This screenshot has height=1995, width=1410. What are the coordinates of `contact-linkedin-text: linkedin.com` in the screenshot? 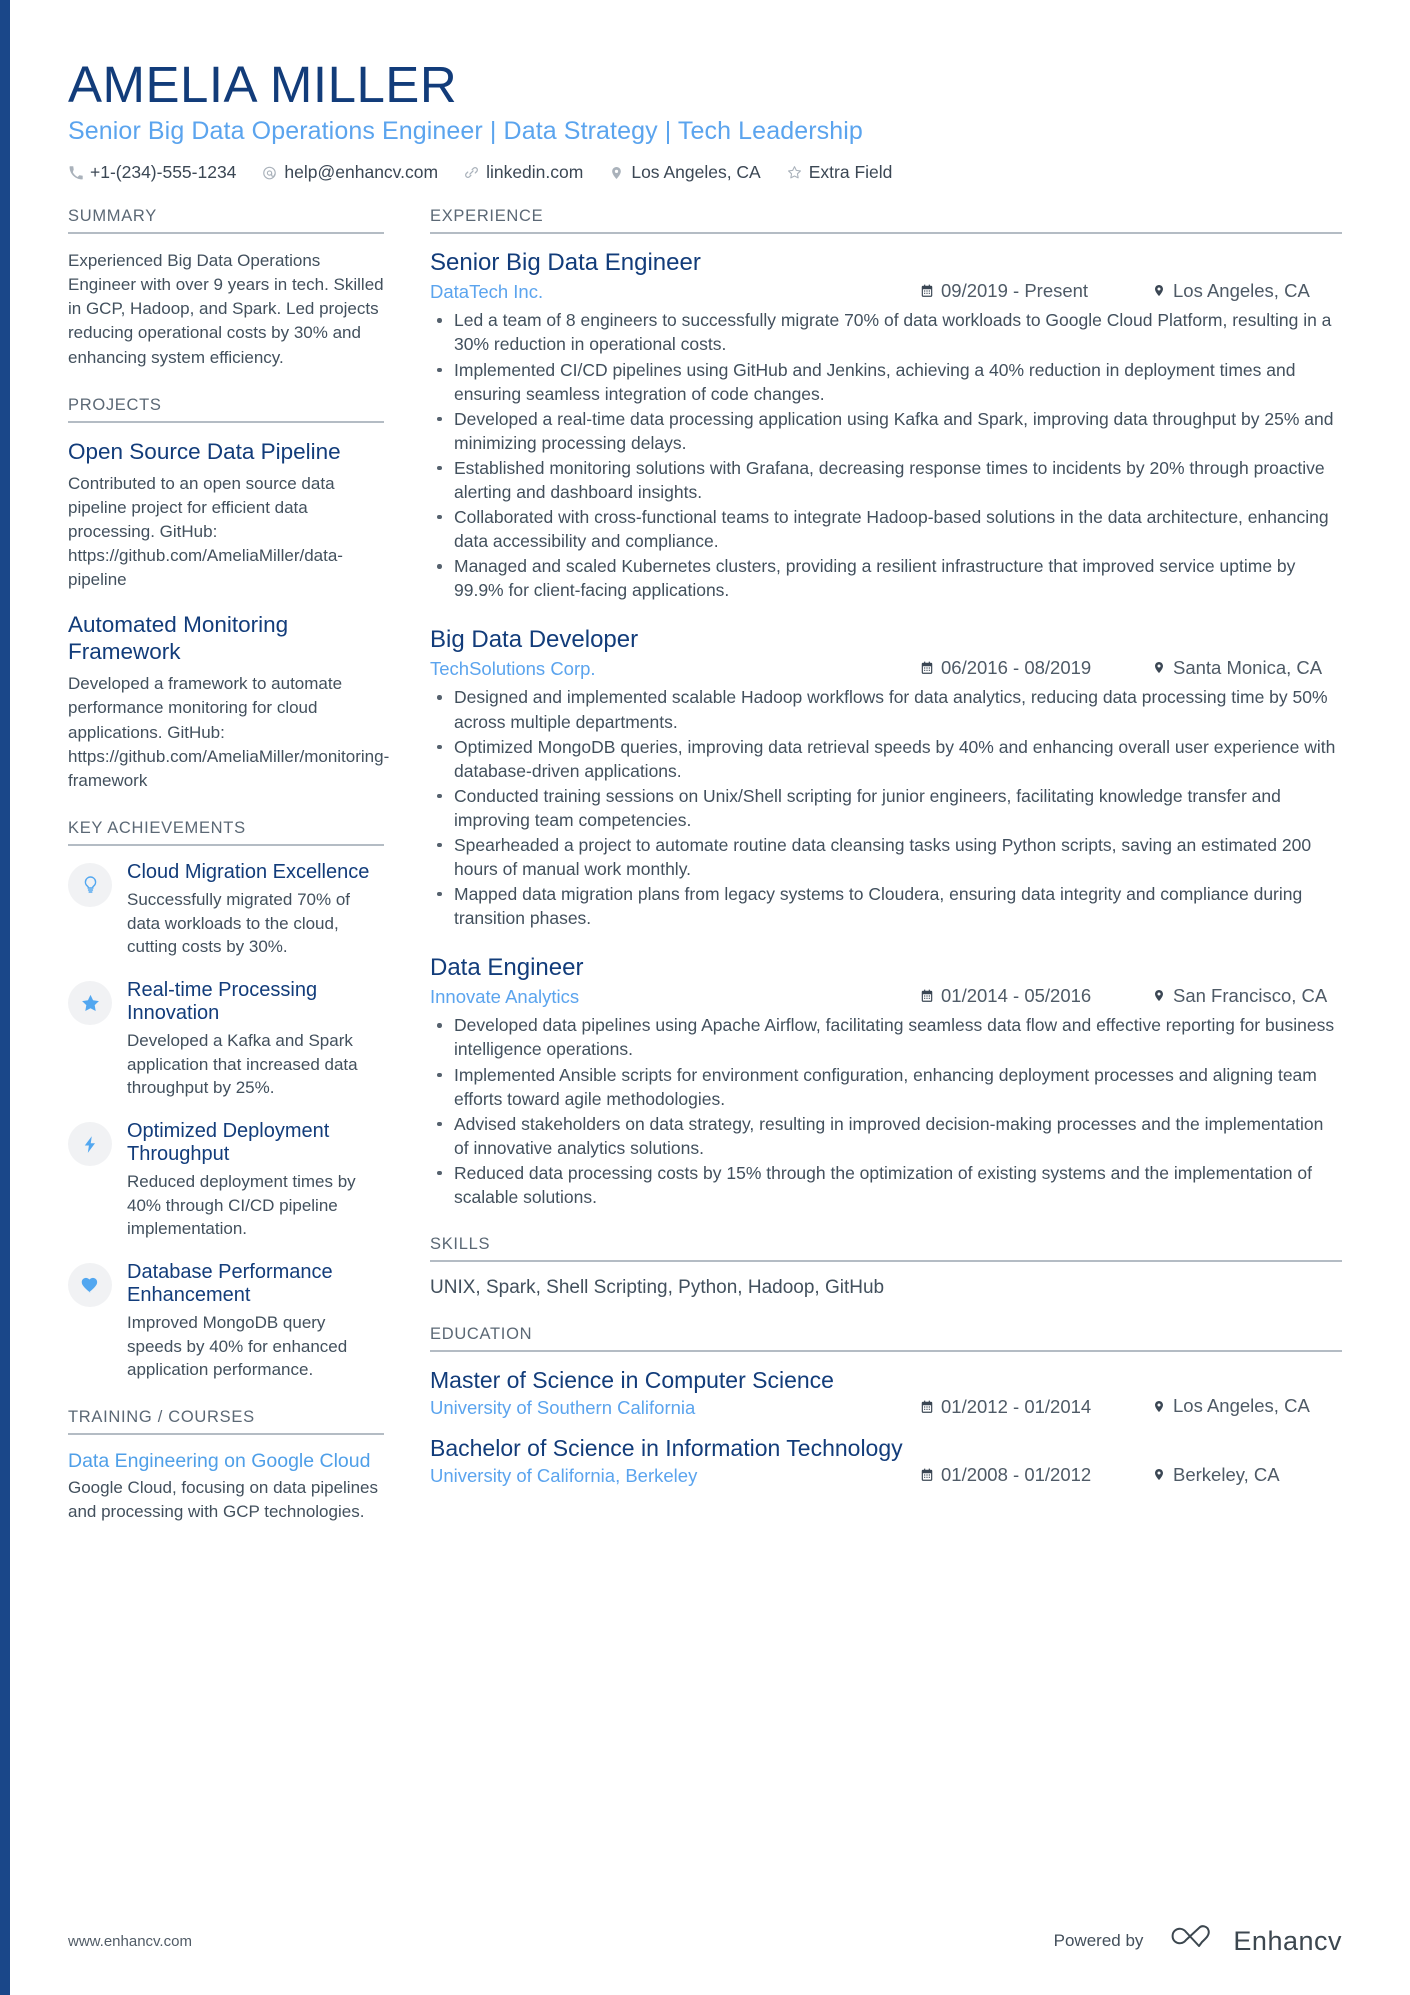 It's located at (535, 172).